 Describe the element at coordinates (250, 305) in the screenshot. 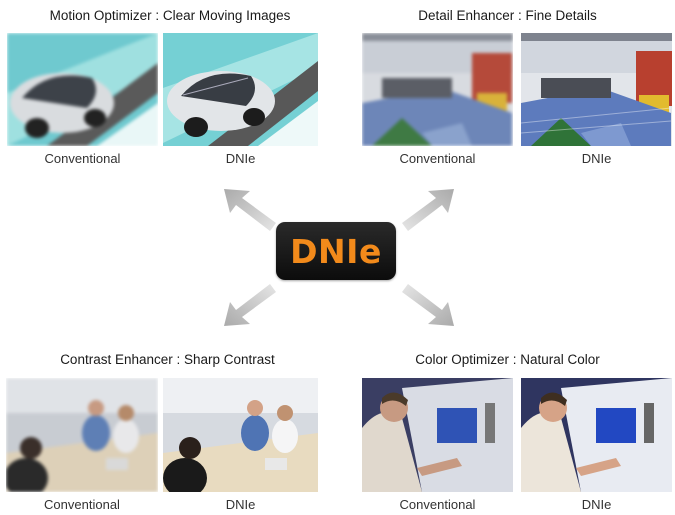

I see `arrow-down-left-icon` at that location.